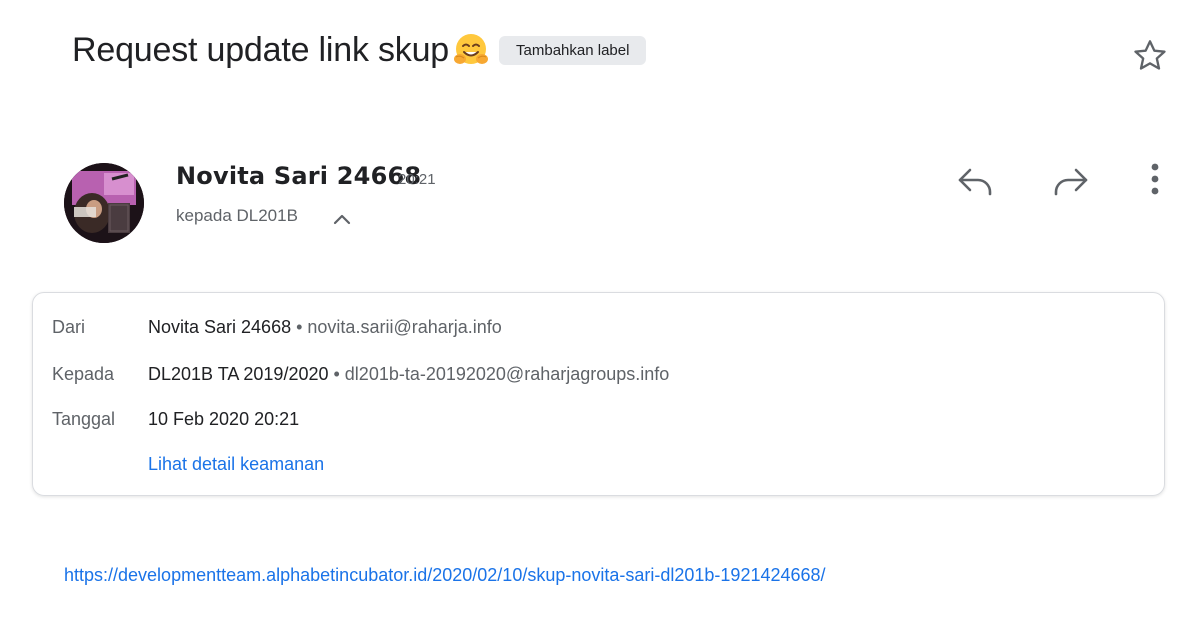 The width and height of the screenshot is (1195, 643). I want to click on to-email: dl201b-ta-20192020@raharjagroups.info, so click(507, 374).